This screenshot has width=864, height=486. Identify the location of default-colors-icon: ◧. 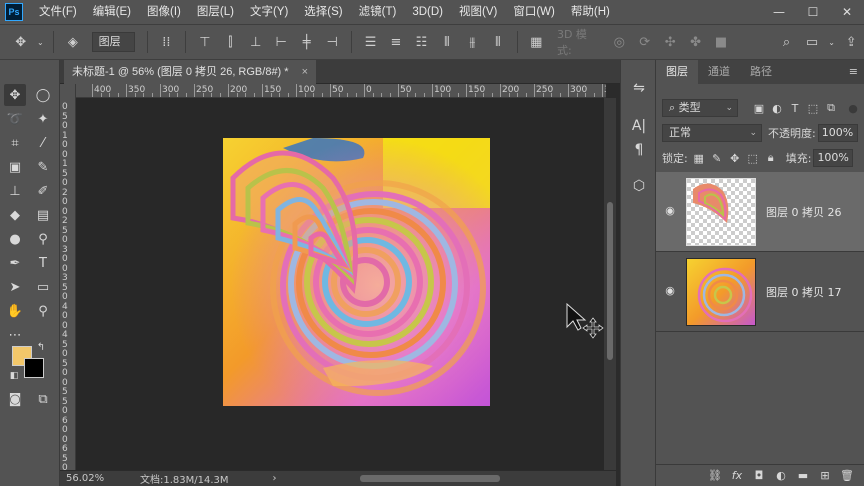
(14, 376).